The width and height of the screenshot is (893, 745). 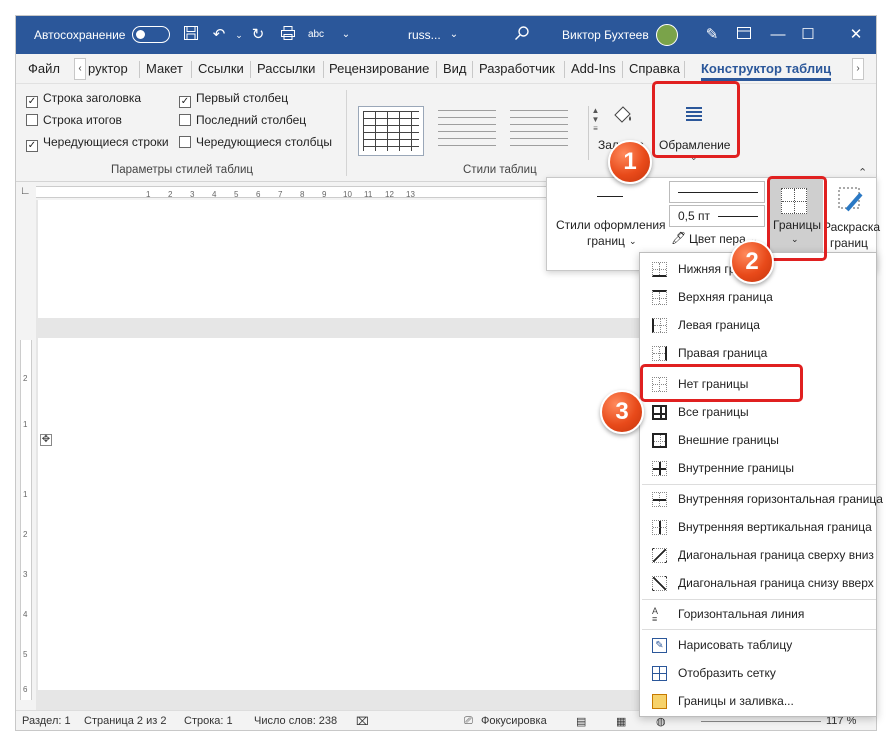 I want to click on table-style-thumbnail-selected, so click(x=391, y=131).